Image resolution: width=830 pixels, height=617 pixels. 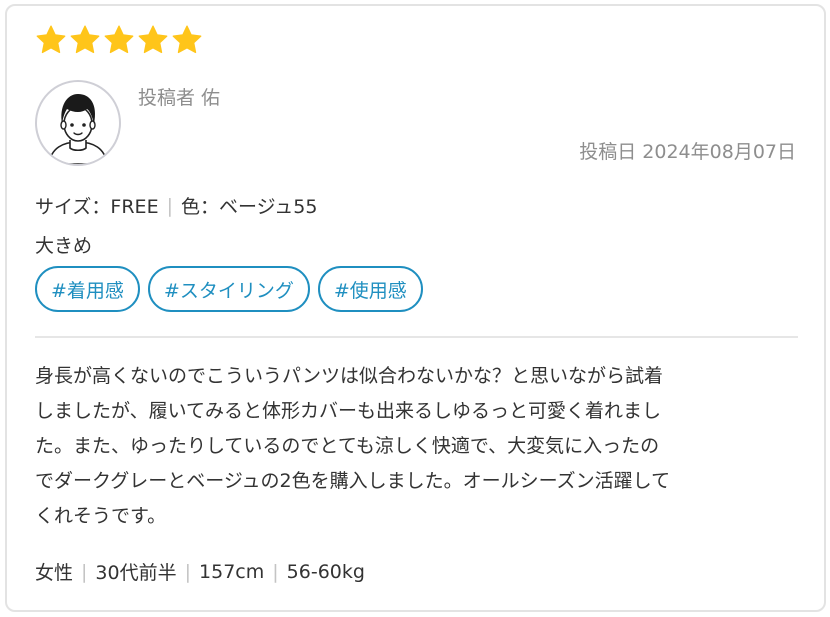 What do you see at coordinates (136, 573) in the screenshot?
I see `profile-age: 30代前半` at bounding box center [136, 573].